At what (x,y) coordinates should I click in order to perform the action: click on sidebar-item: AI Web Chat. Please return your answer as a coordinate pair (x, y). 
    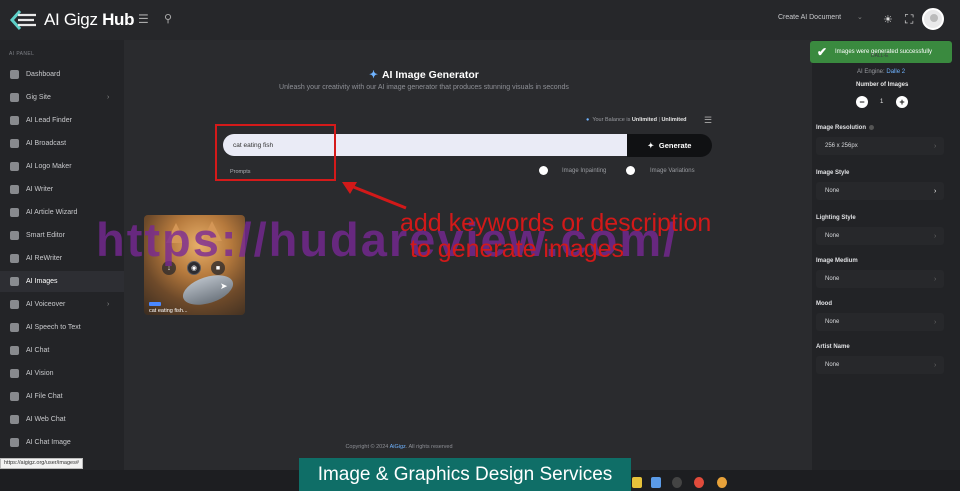
    Looking at the image, I should click on (62, 419).